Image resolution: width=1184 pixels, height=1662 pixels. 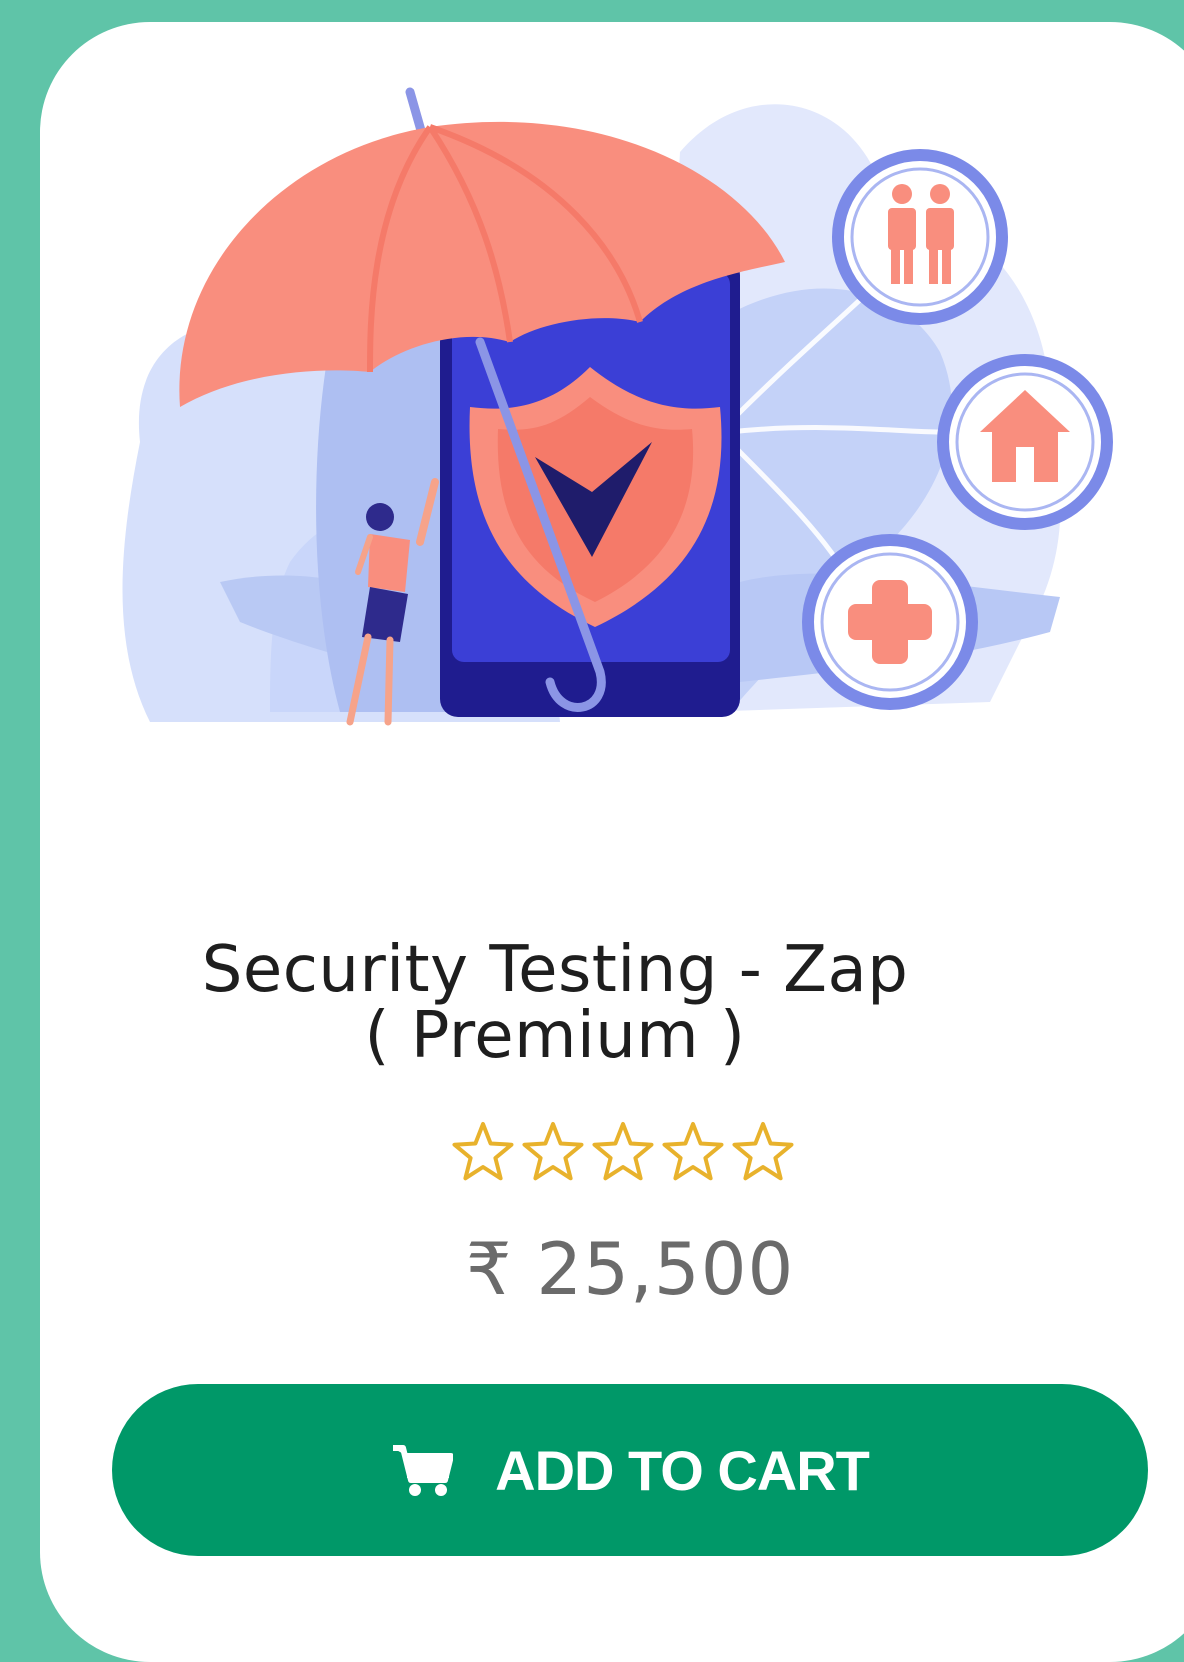 I want to click on product-title: Security Testing - Zap ( Premium ), so click(x=555, y=1003).